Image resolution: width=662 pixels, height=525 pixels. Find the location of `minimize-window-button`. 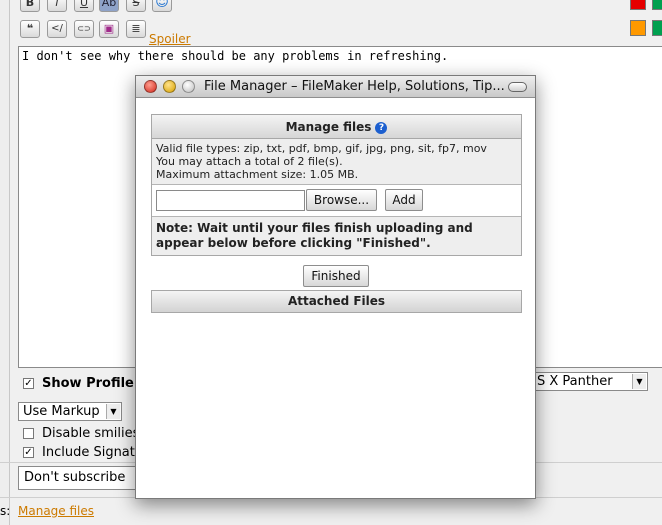

minimize-window-button is located at coordinates (169, 86).